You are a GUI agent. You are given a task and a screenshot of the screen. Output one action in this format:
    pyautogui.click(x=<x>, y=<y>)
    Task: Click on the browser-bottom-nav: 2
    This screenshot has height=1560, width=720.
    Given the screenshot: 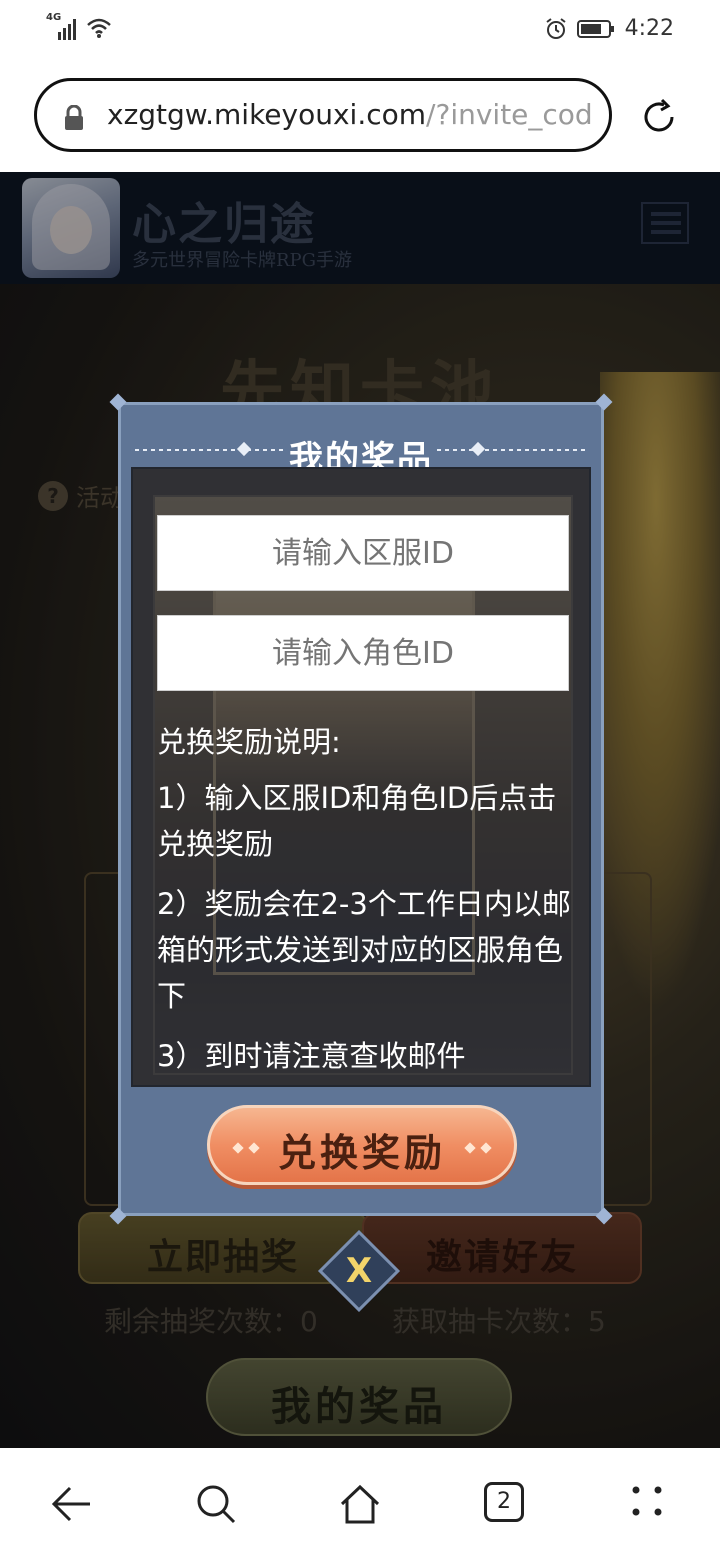 What is the action you would take?
    pyautogui.click(x=360, y=1504)
    